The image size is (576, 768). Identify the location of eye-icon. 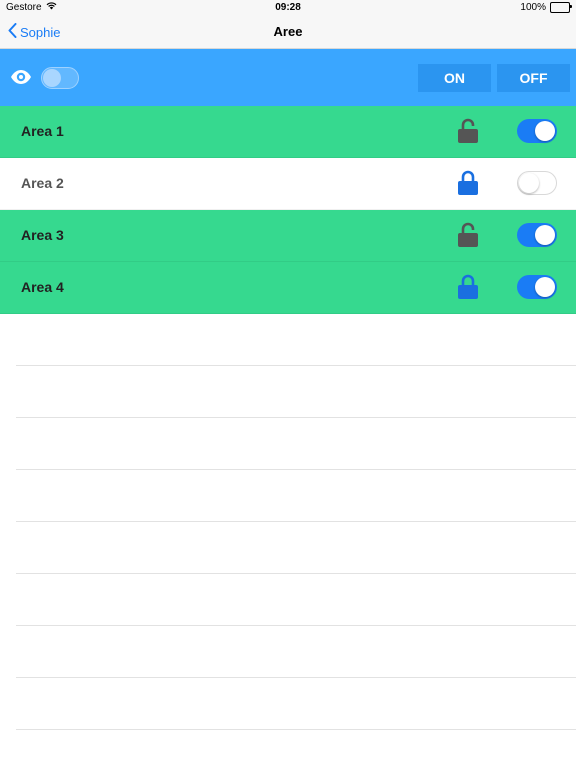
(21, 79).